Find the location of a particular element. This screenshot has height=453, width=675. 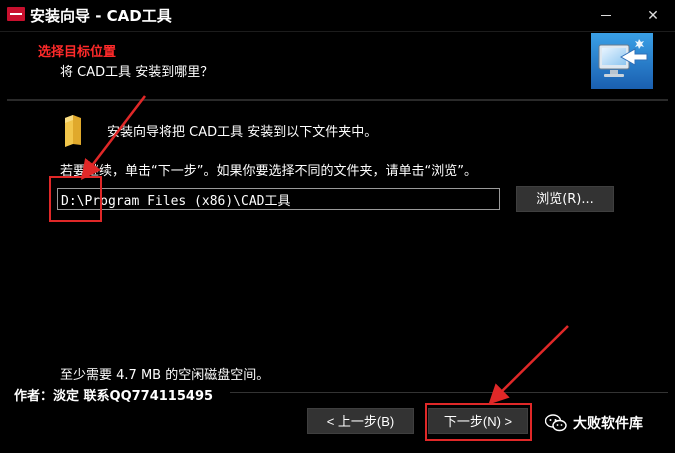

author-text: 作者：淡定 联系QQ774115495 is located at coordinates (114, 396).